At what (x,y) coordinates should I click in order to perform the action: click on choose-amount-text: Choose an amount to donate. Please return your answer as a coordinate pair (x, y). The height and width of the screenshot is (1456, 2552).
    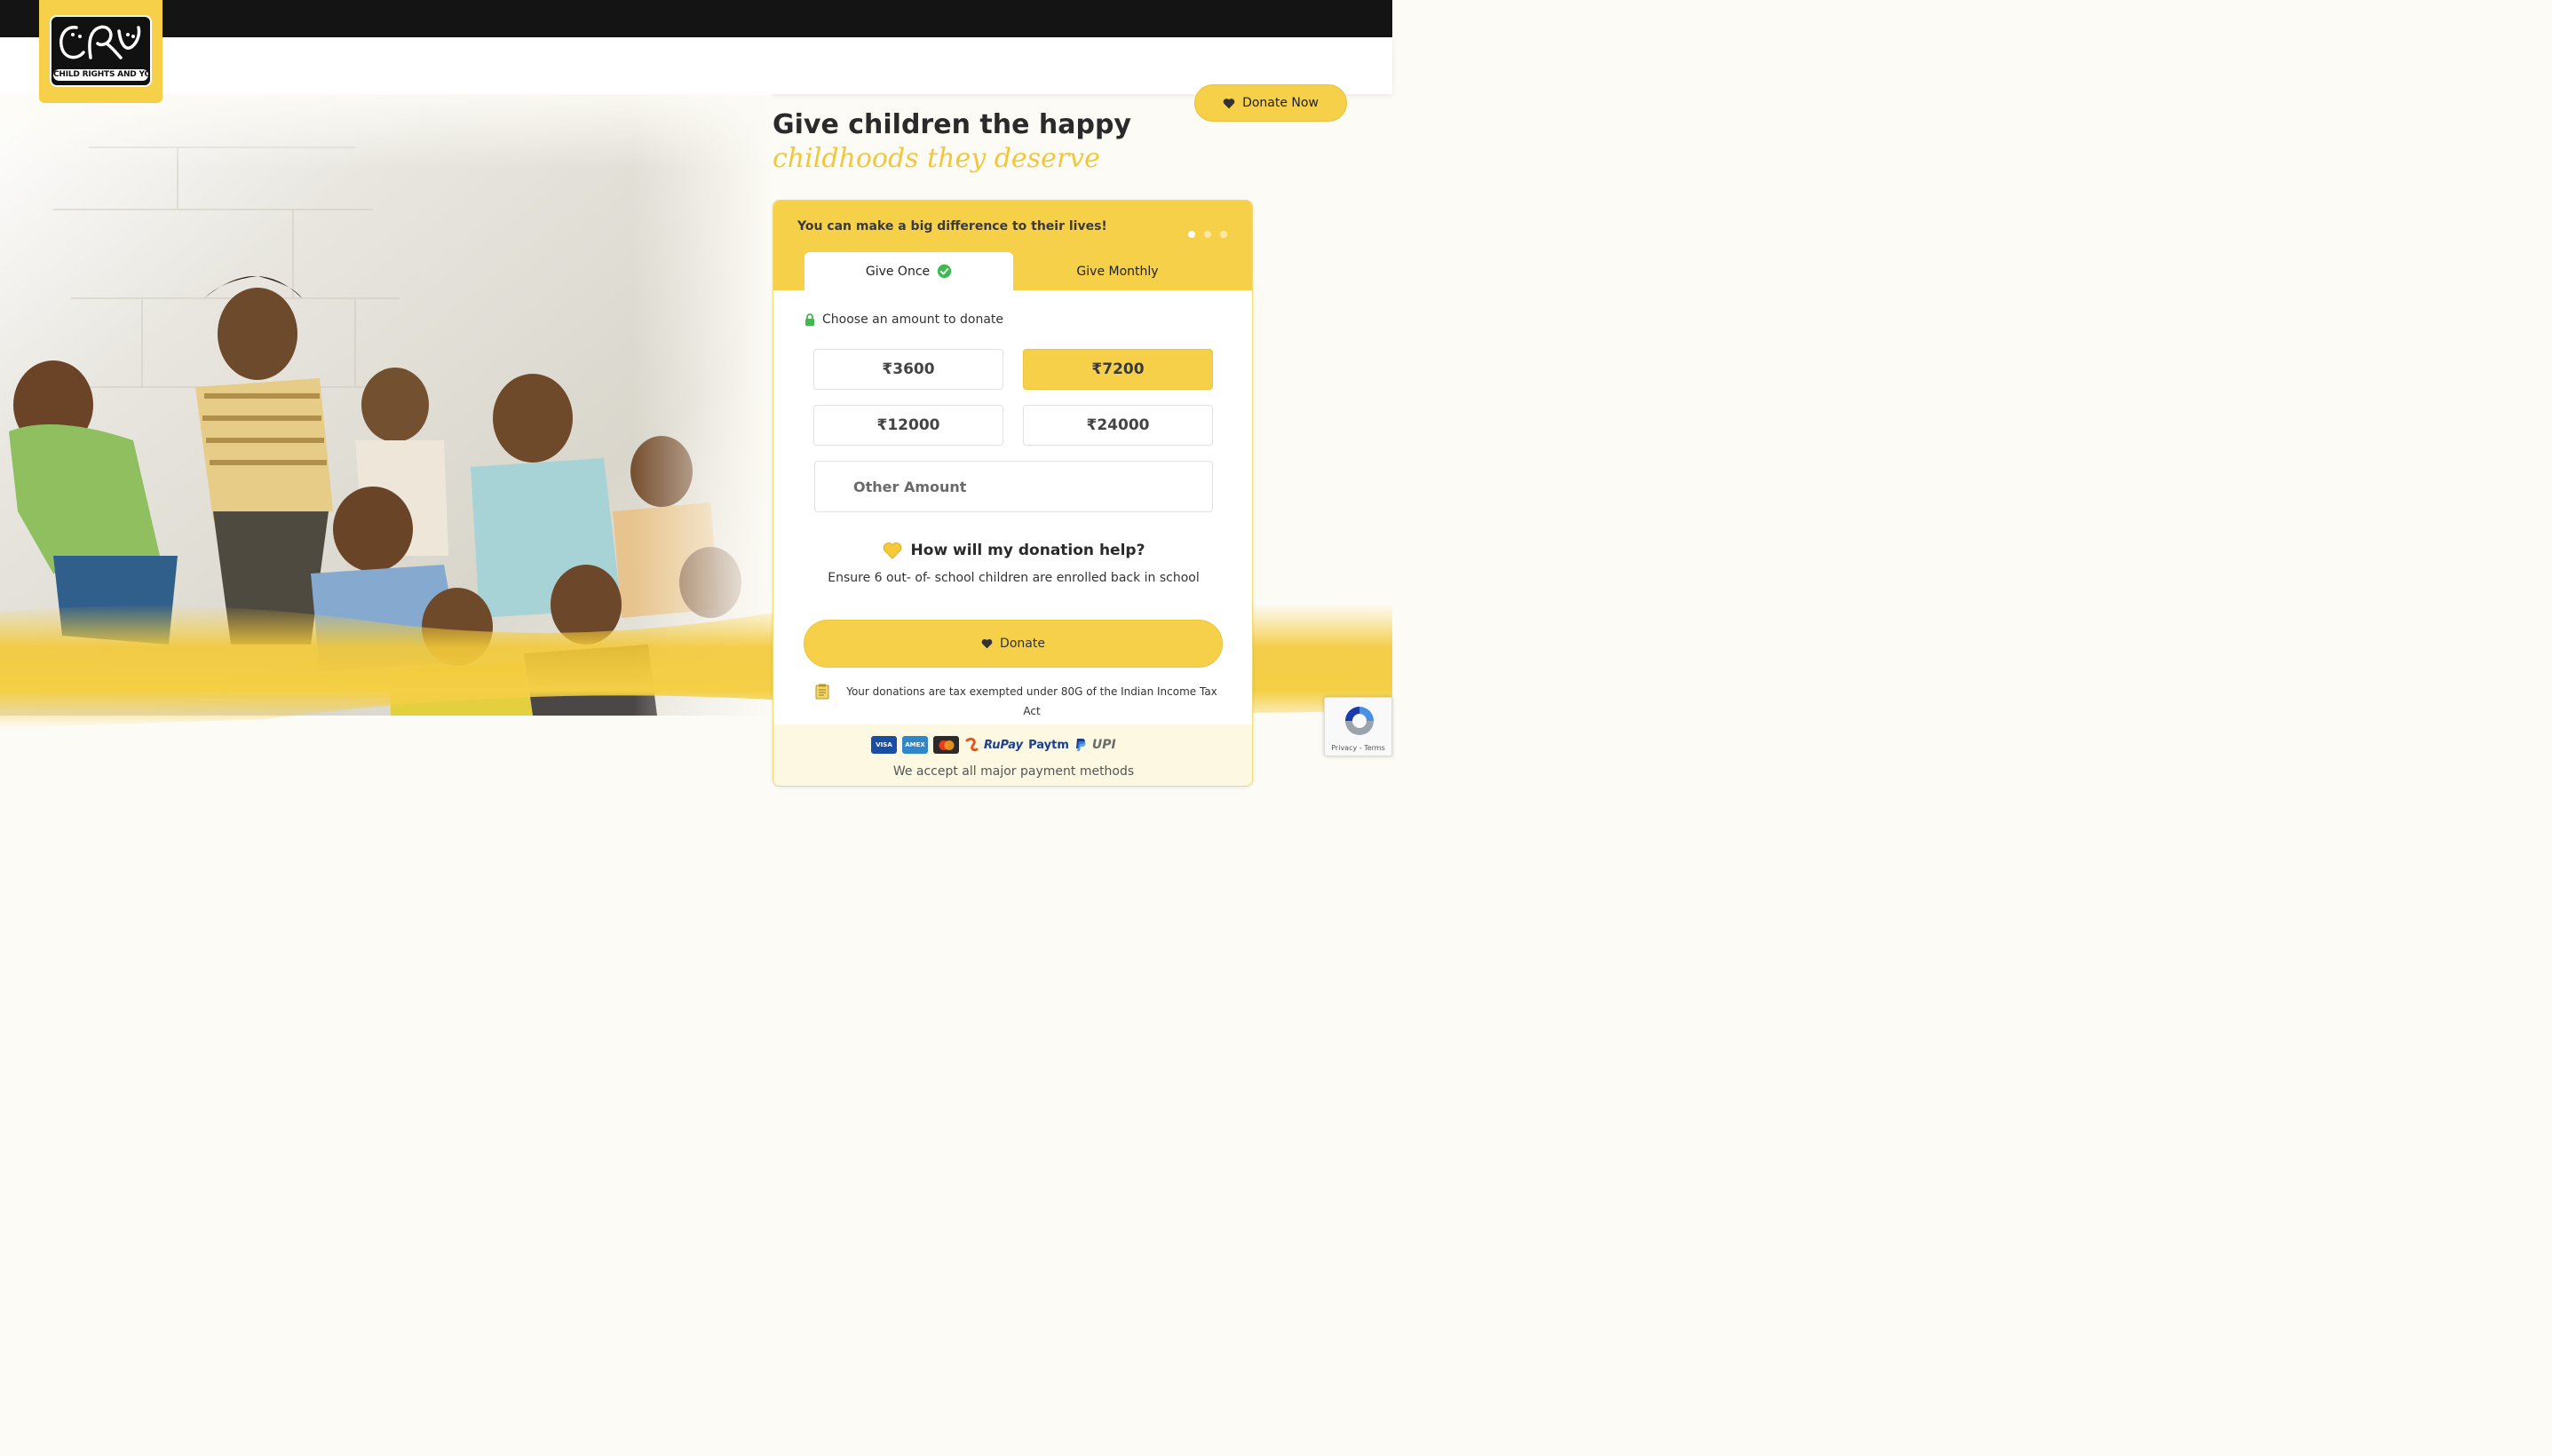
    Looking at the image, I should click on (913, 320).